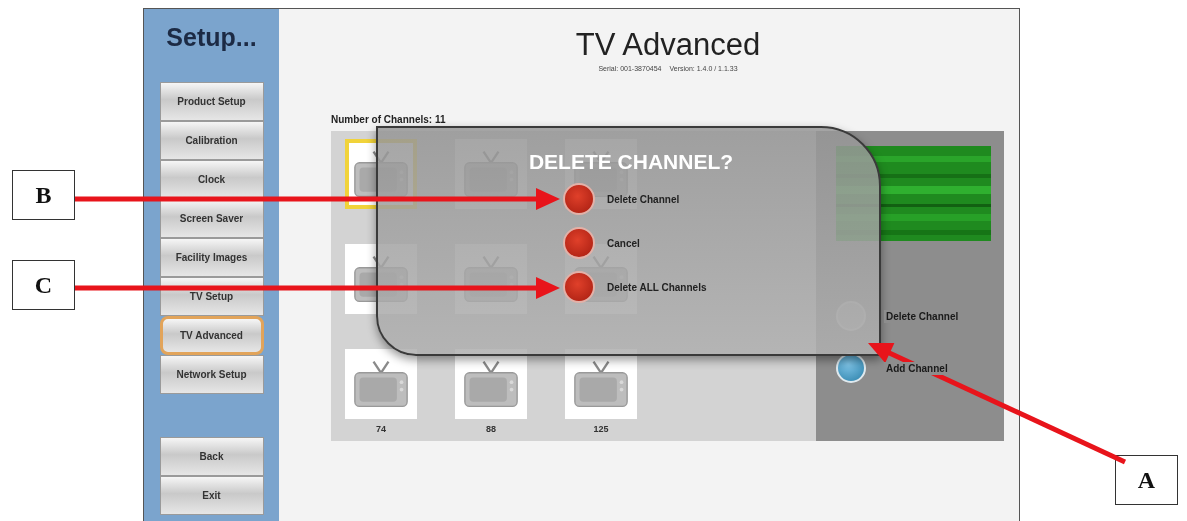  Describe the element at coordinates (211, 296) in the screenshot. I see `sidebar-item: TV Setup` at that location.